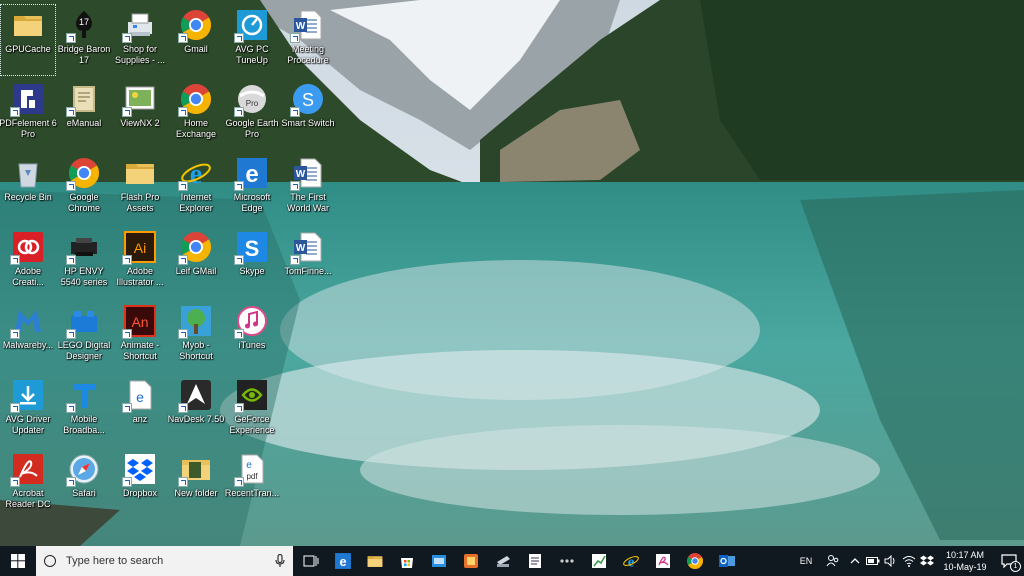  Describe the element at coordinates (1009, 561) in the screenshot. I see `action-center-button: 1` at that location.